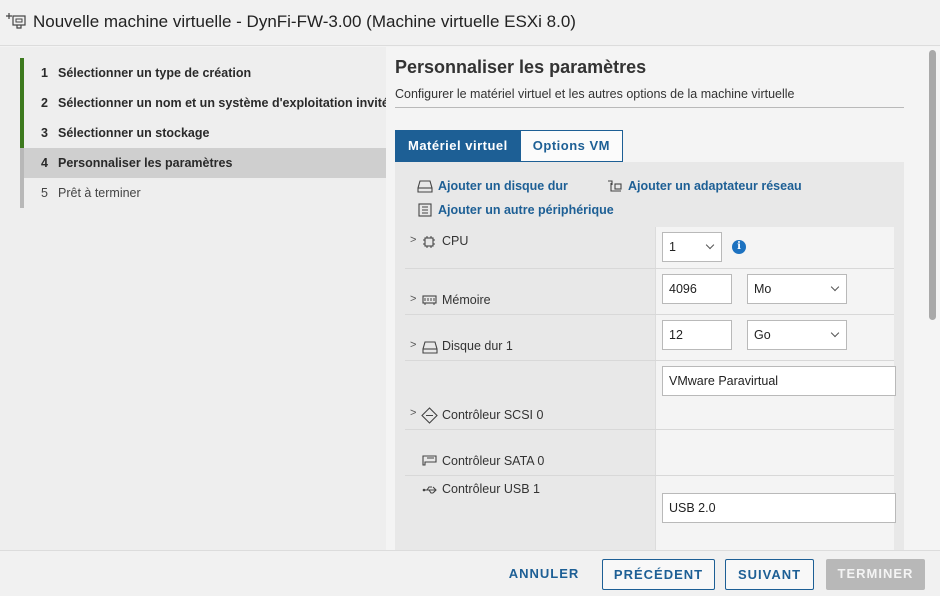 Image resolution: width=940 pixels, height=596 pixels. I want to click on hardware-row-usb-controller: Contrôleur USB 1 USB 2.0, so click(650, 512).